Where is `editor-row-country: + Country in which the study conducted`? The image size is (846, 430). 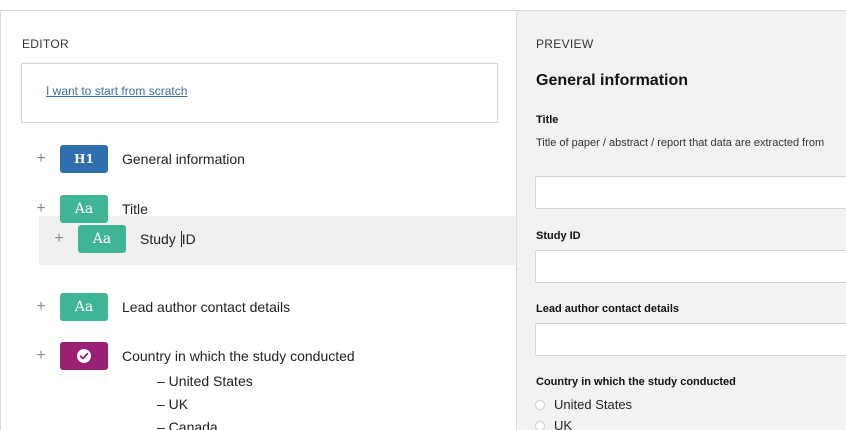 editor-row-country: + Country in which the study conducted is located at coordinates (194, 356).